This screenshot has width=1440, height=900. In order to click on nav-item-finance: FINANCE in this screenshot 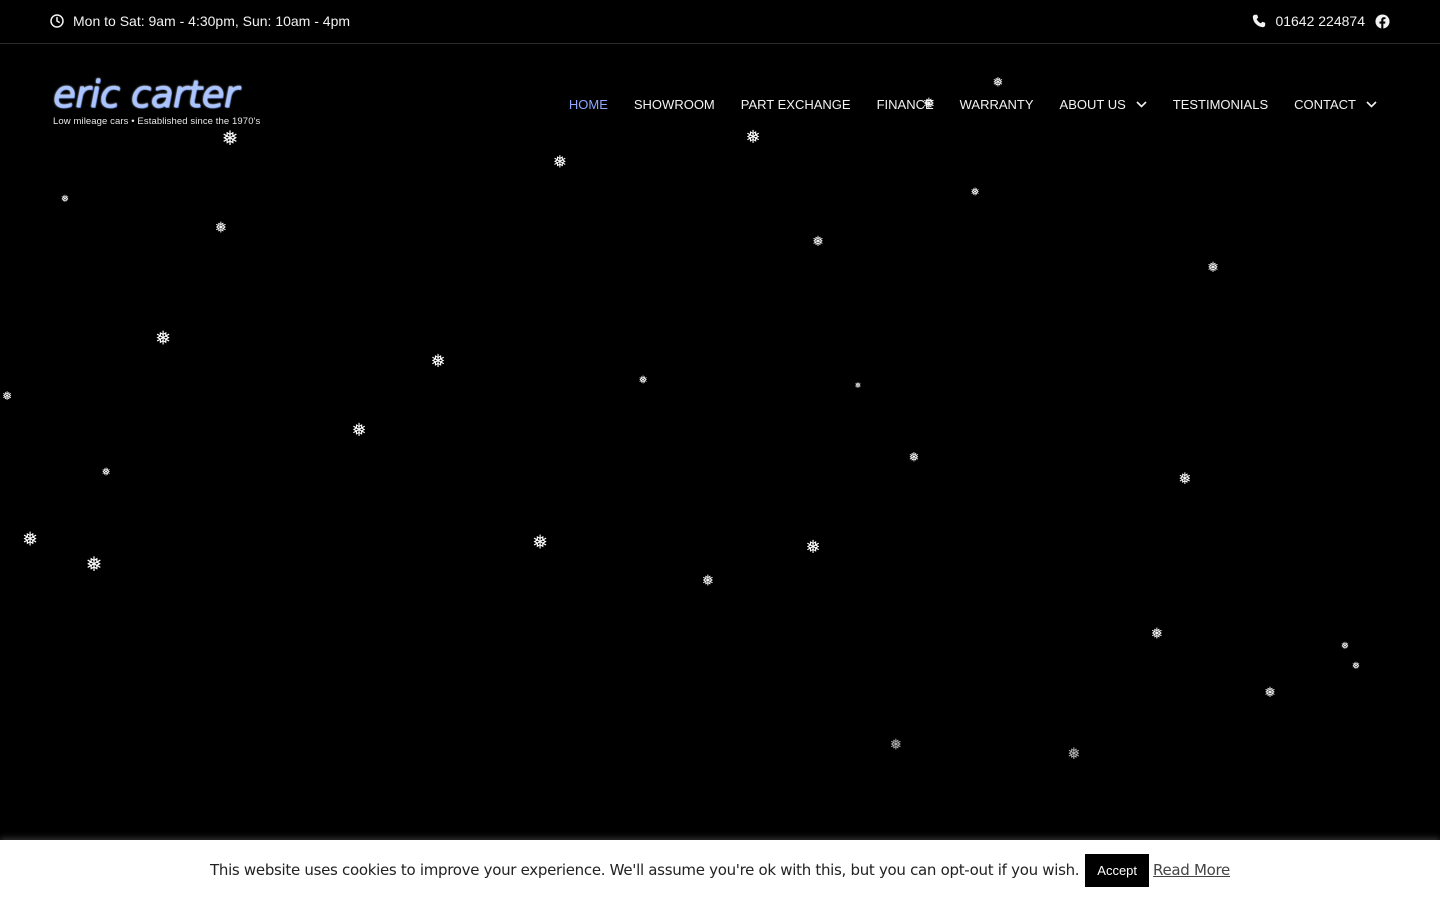, I will do `click(905, 104)`.